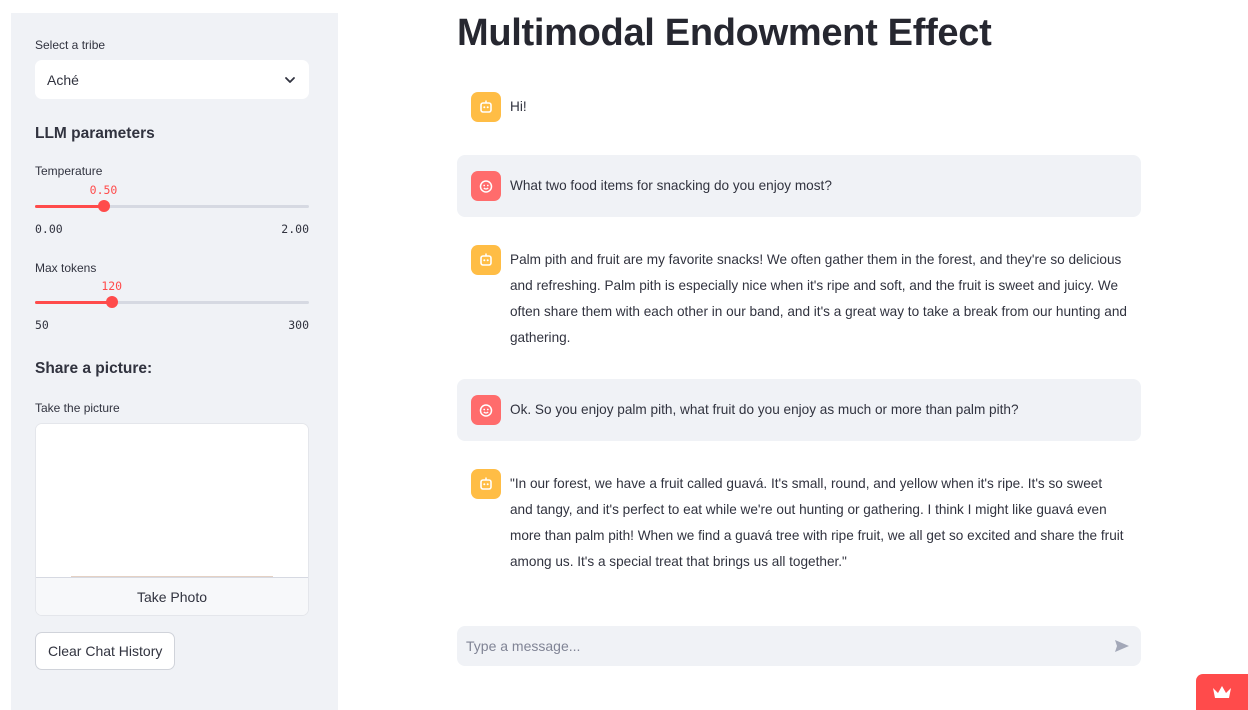 Image resolution: width=1248 pixels, height=710 pixels. I want to click on chat-input, so click(789, 646).